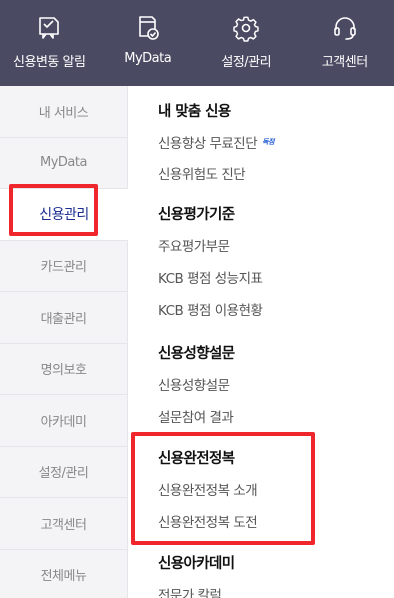 The width and height of the screenshot is (394, 598). What do you see at coordinates (208, 491) in the screenshot?
I see `menu-link-mastery-intro: 신용완전정복 소개` at bounding box center [208, 491].